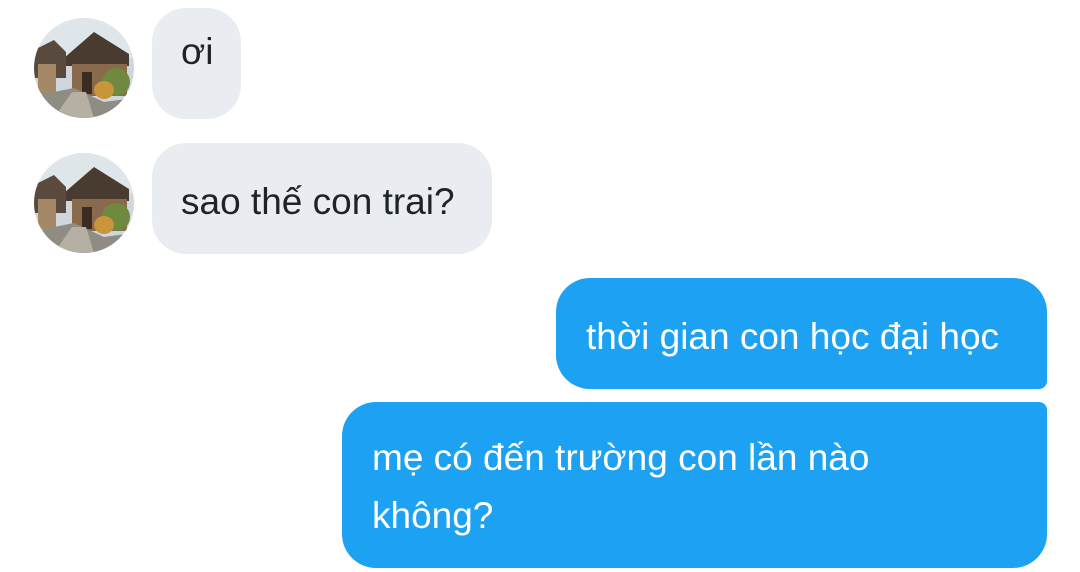  Describe the element at coordinates (433, 515) in the screenshot. I see `message-text-line: không?` at that location.